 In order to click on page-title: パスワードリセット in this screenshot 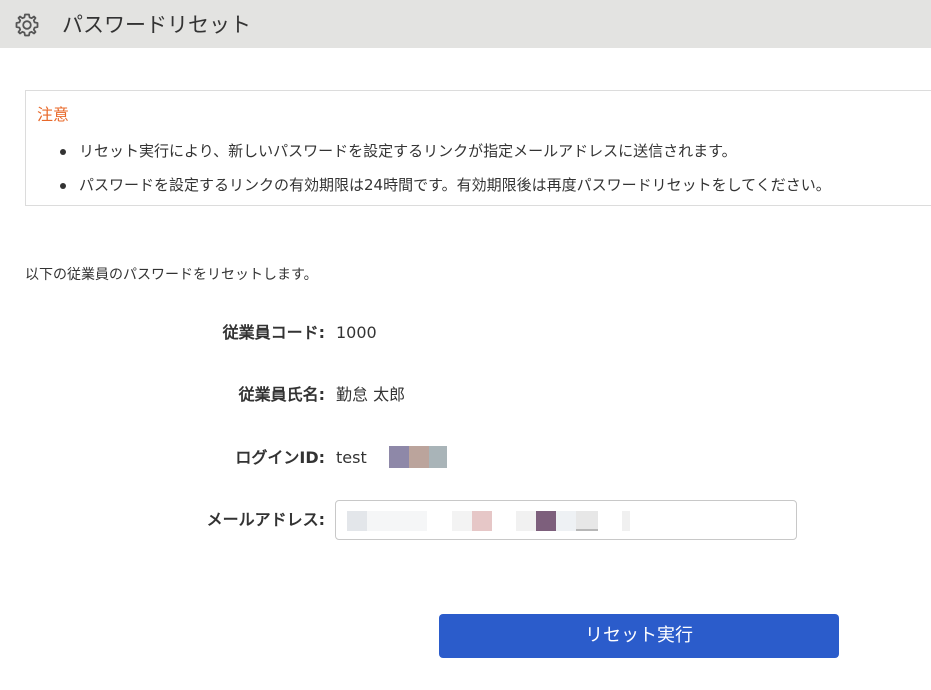, I will do `click(156, 25)`.